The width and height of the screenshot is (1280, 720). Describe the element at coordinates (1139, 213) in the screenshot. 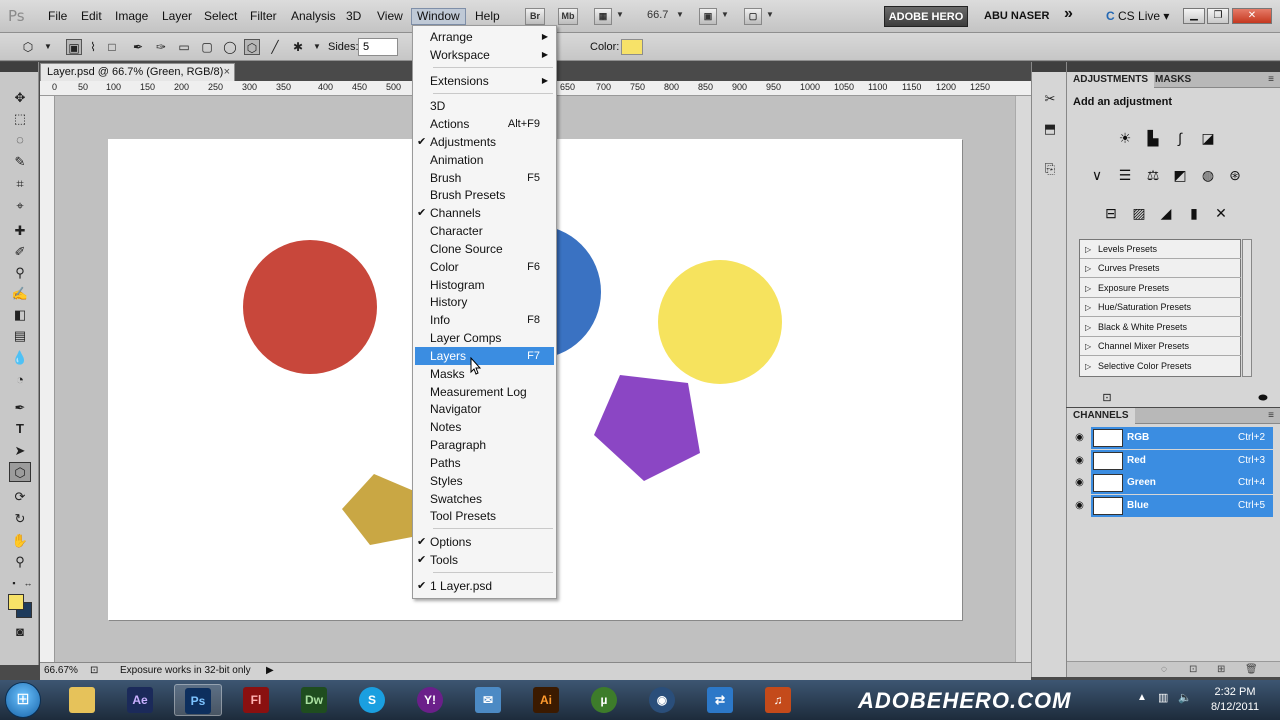

I see `posterize-icon: ▨` at that location.